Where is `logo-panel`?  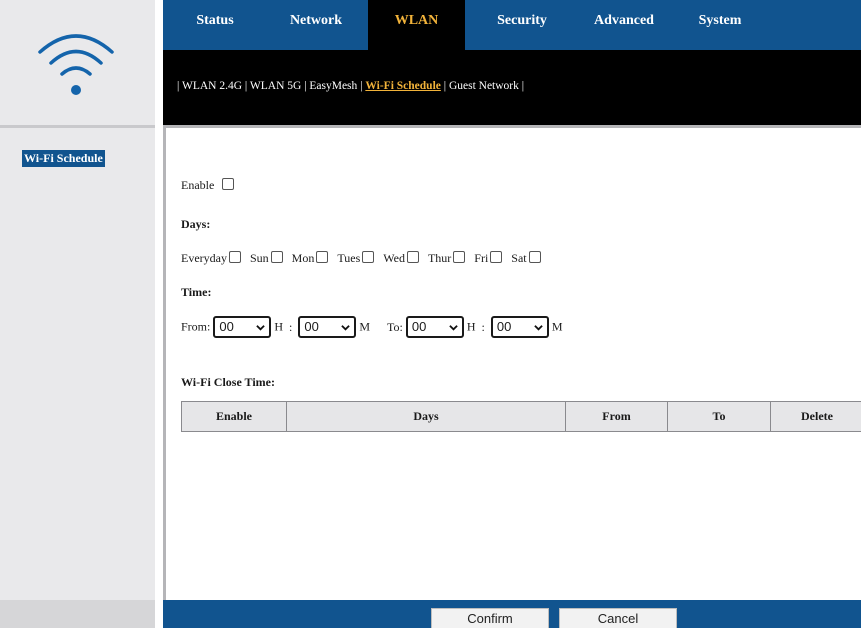 logo-panel is located at coordinates (77, 62).